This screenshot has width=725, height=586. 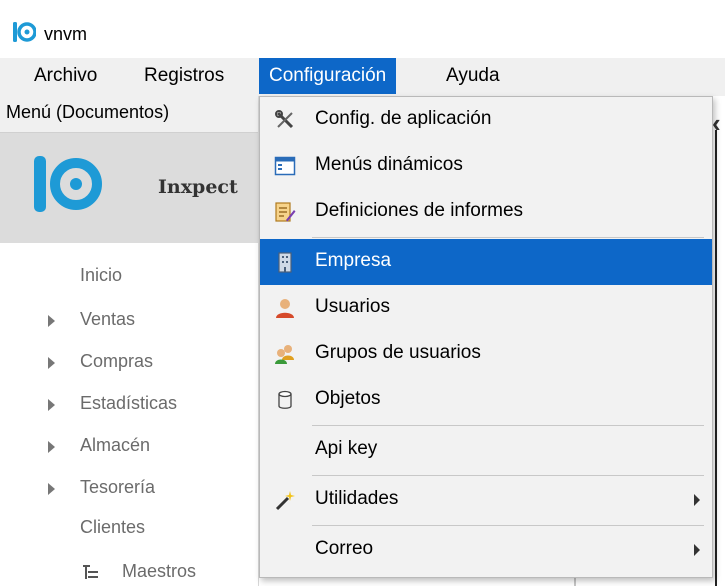 I want to click on menu-item-grupos-usuarios: Grupos de usuarios, so click(x=486, y=354).